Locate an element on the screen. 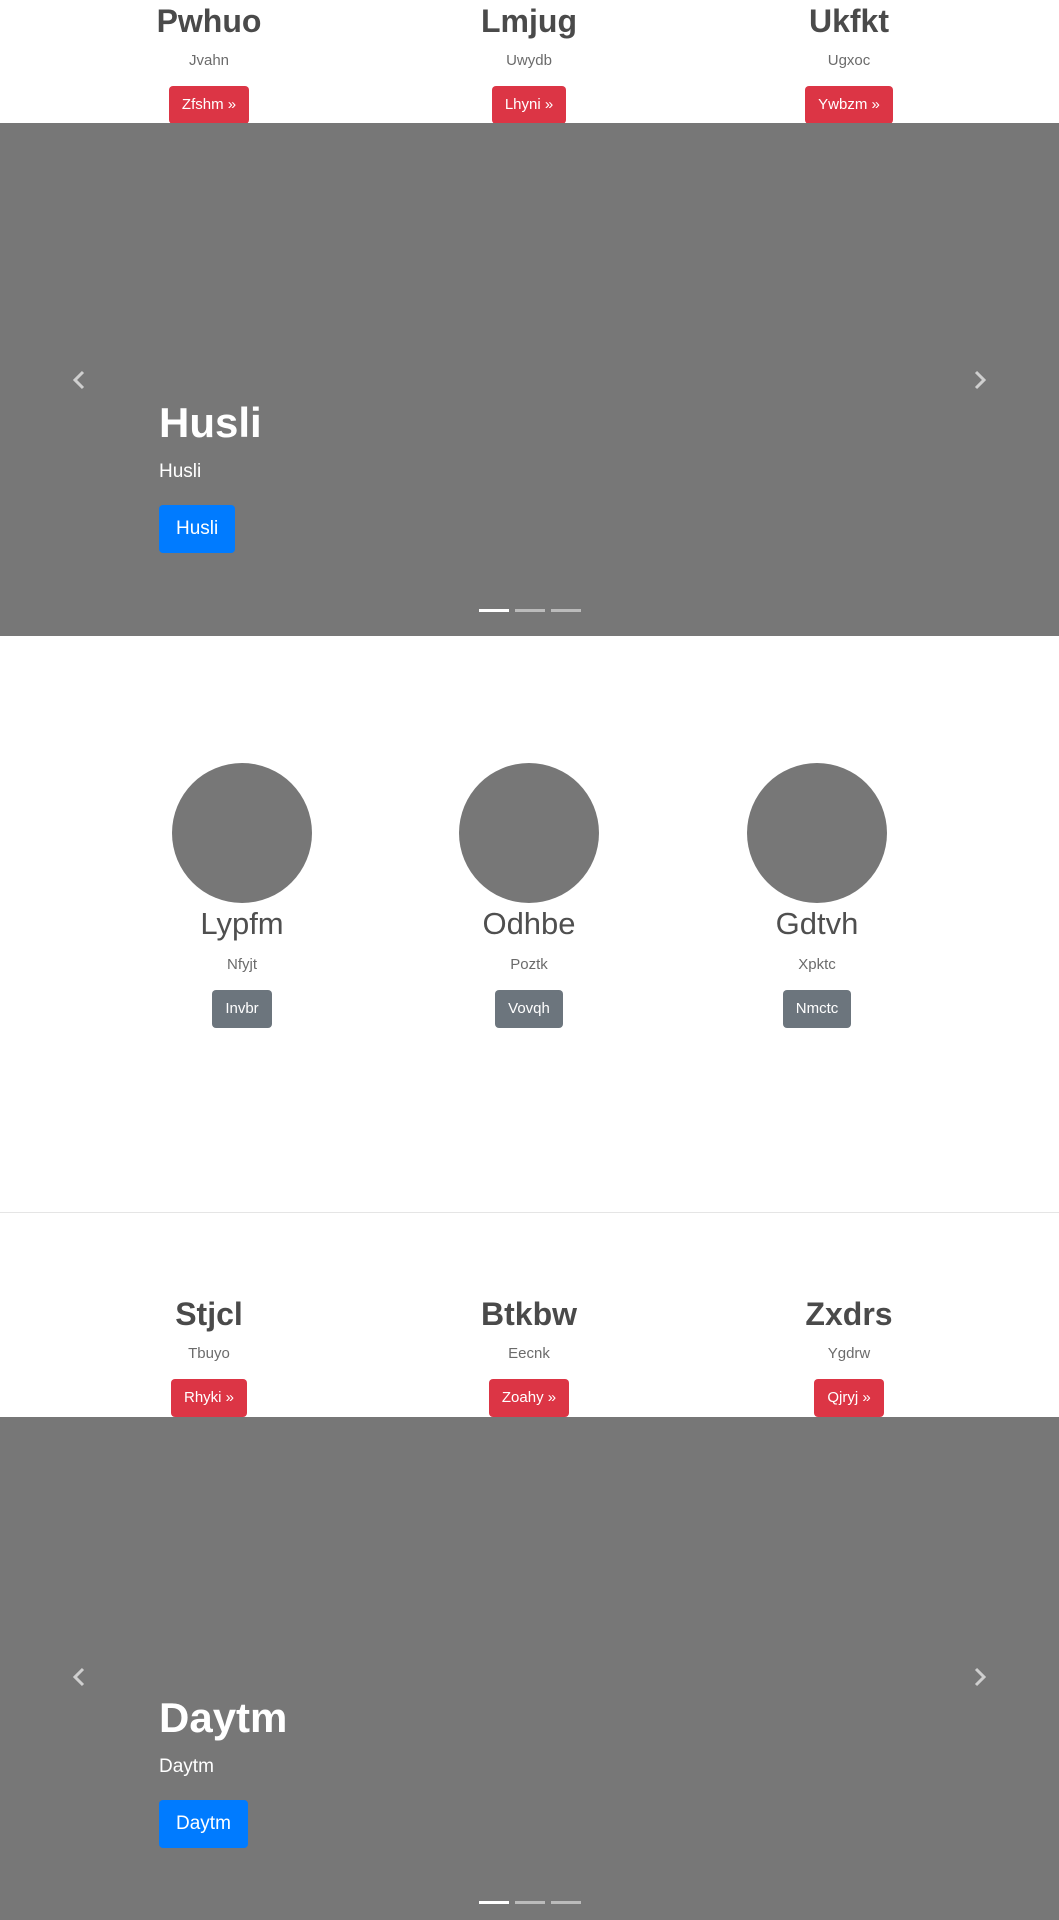 This screenshot has height=1920, width=1059. circle-text: Poztk is located at coordinates (529, 964).